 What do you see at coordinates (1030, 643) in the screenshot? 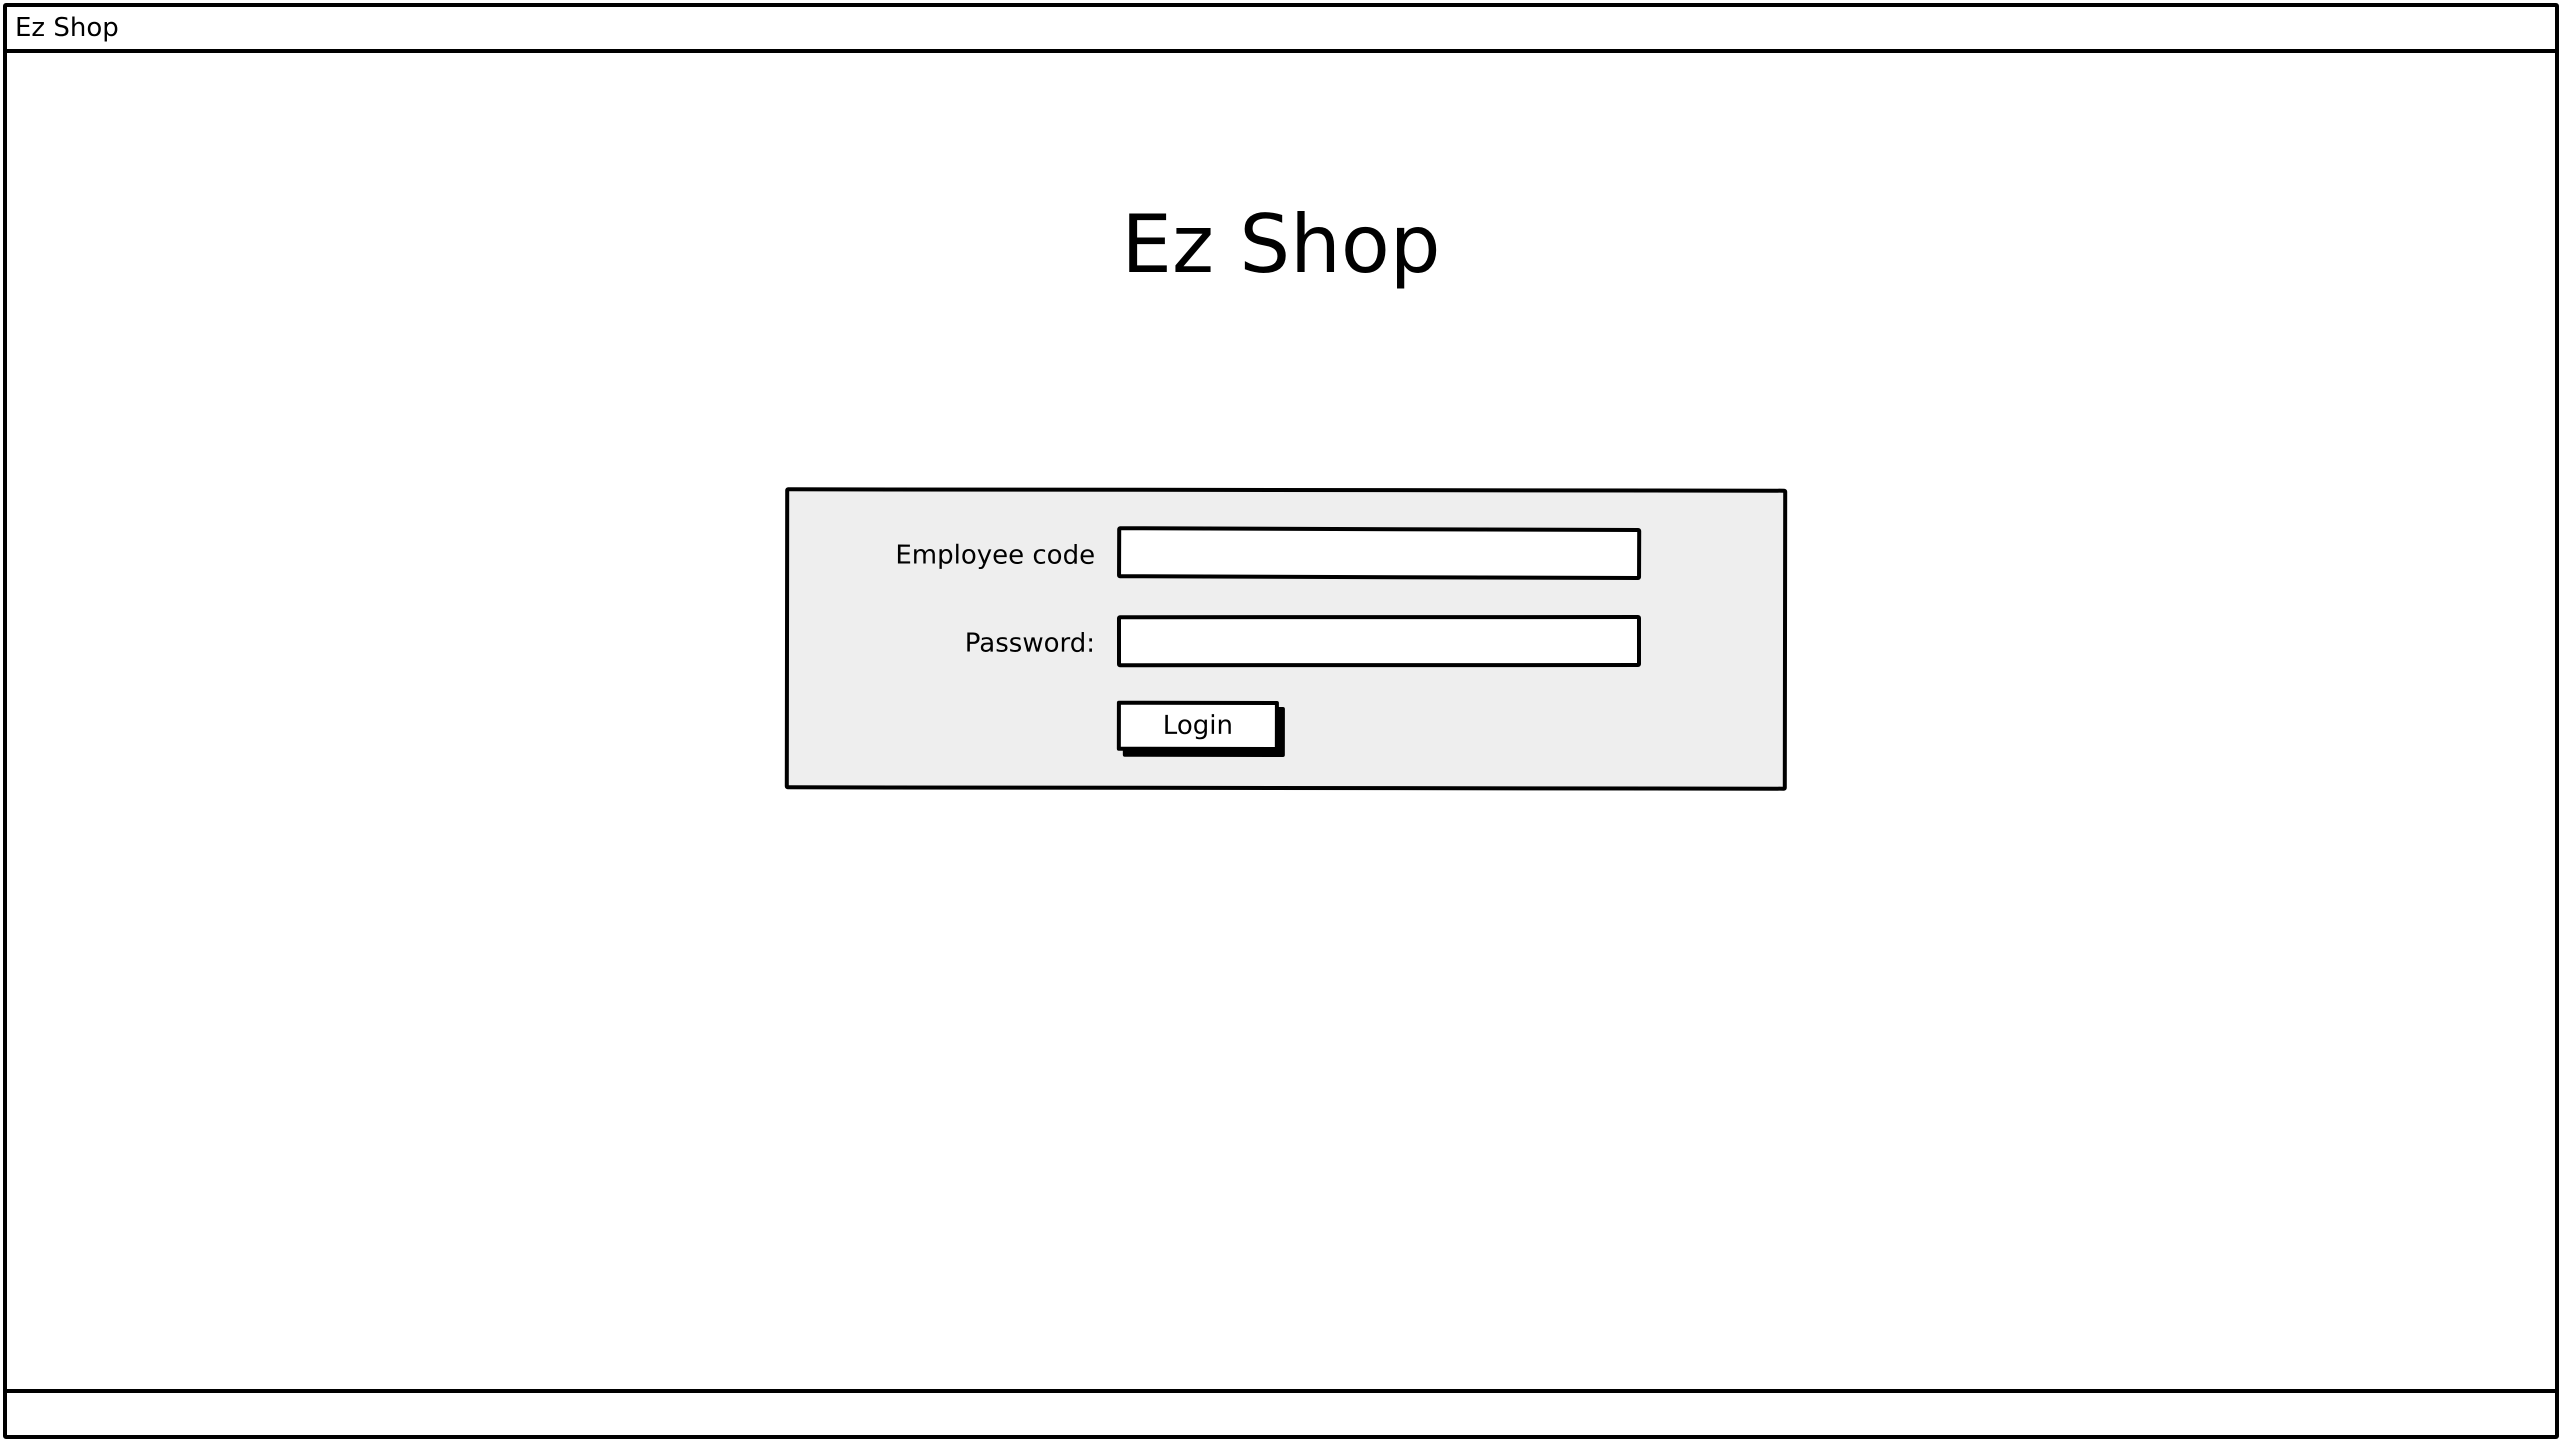
I see `password-label: Password:` at bounding box center [1030, 643].